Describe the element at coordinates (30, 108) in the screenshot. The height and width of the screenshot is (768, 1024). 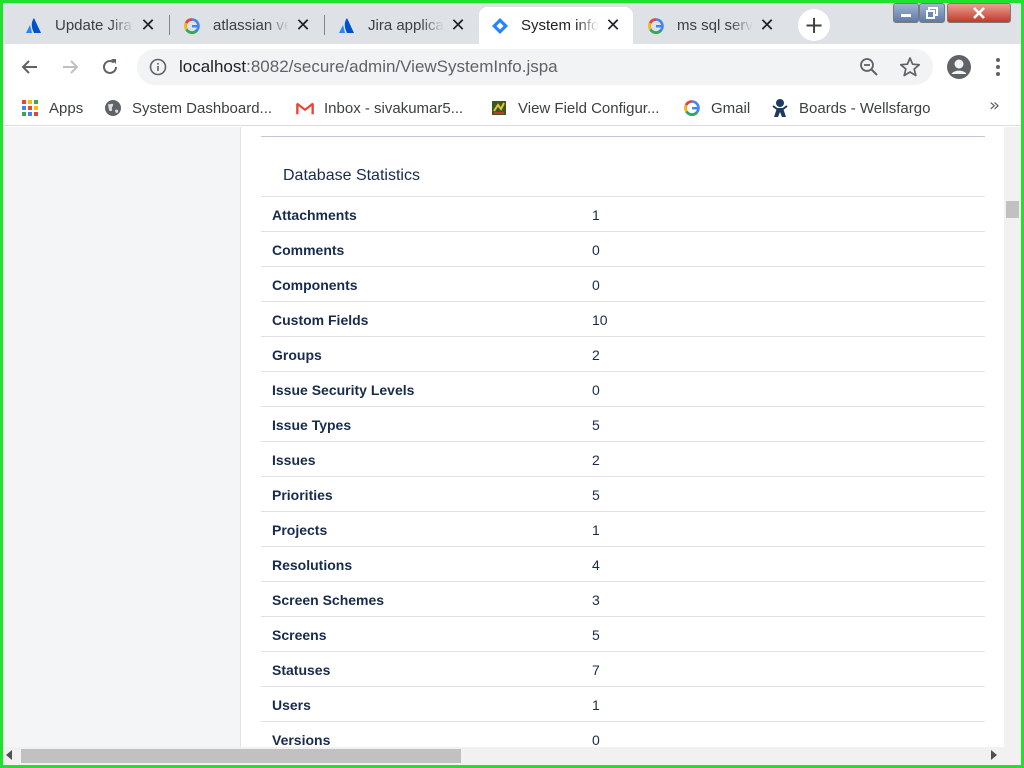
I see `apps-grid-icon` at that location.